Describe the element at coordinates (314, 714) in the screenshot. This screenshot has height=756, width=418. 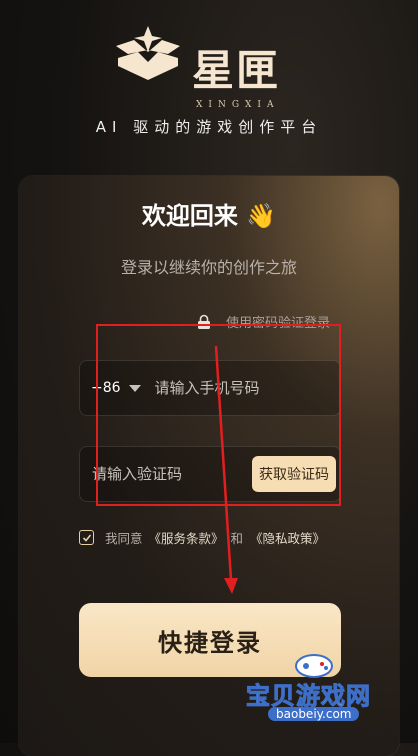
I see `watermark-url: baobeiy.com` at that location.